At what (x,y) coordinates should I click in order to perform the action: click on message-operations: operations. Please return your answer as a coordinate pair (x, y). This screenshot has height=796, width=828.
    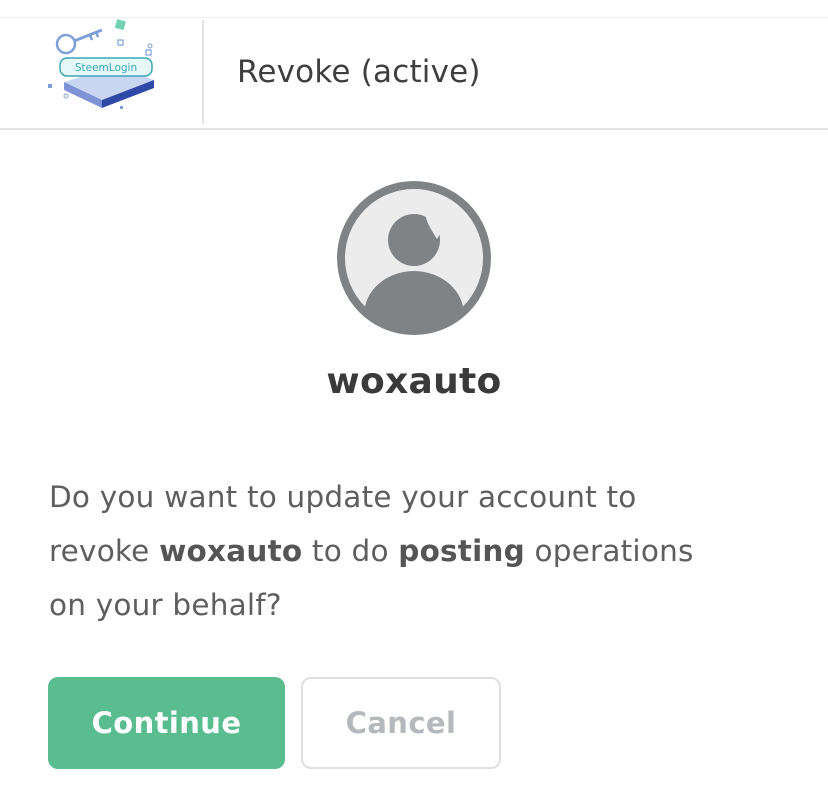
    Looking at the image, I should click on (609, 551).